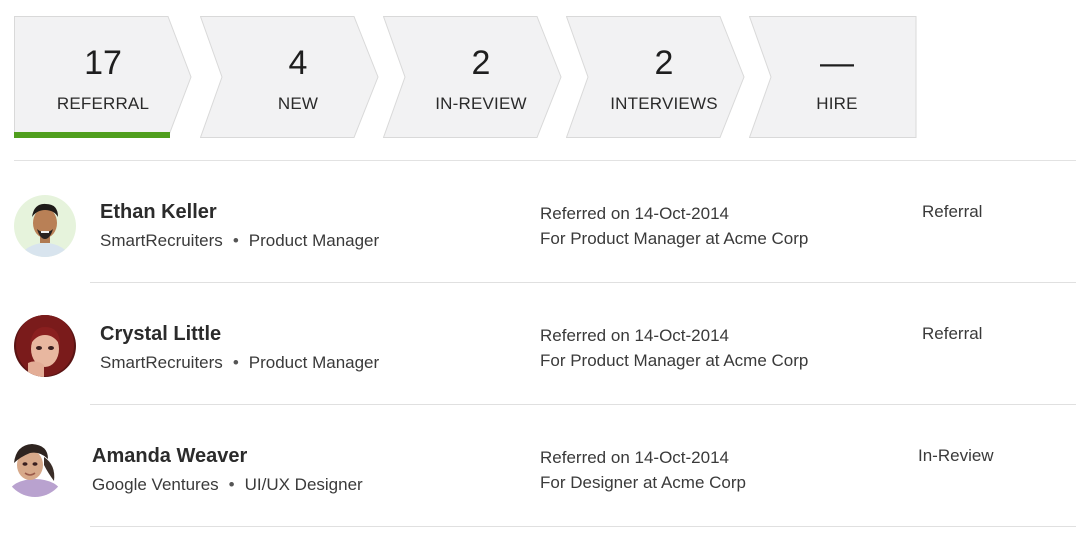 The width and height of the screenshot is (1076, 548). What do you see at coordinates (837, 63) in the screenshot?
I see `stage-count: —` at bounding box center [837, 63].